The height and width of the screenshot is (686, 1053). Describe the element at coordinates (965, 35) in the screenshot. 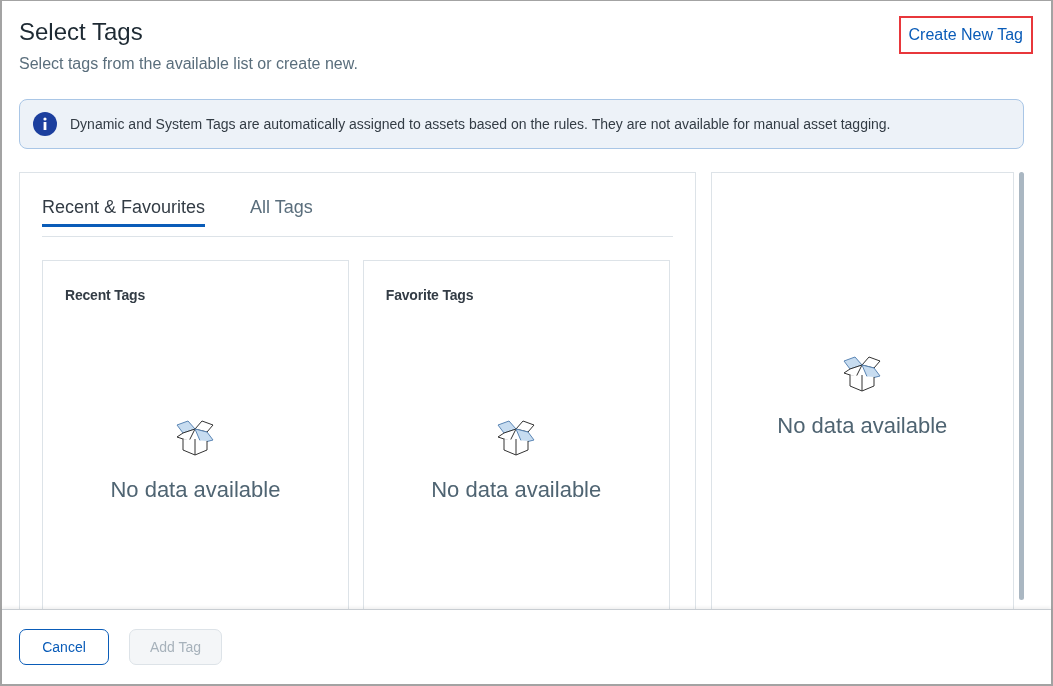

I see `create-new-tag-link: Create New Tag` at that location.